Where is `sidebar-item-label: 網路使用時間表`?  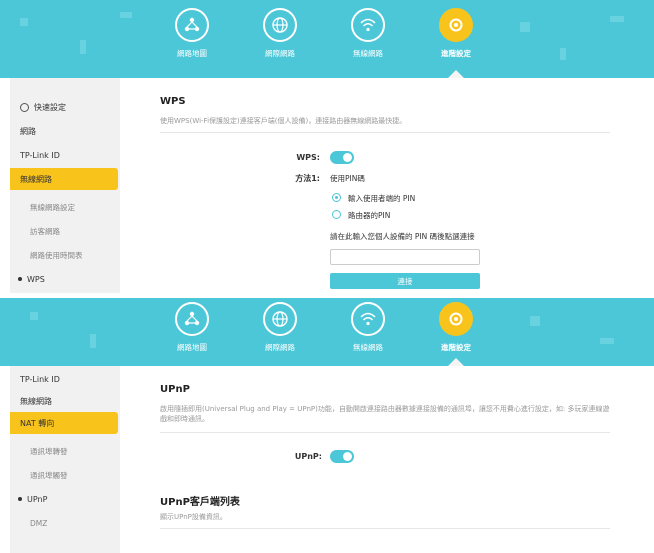
sidebar-item-label: 網路使用時間表 is located at coordinates (56, 255).